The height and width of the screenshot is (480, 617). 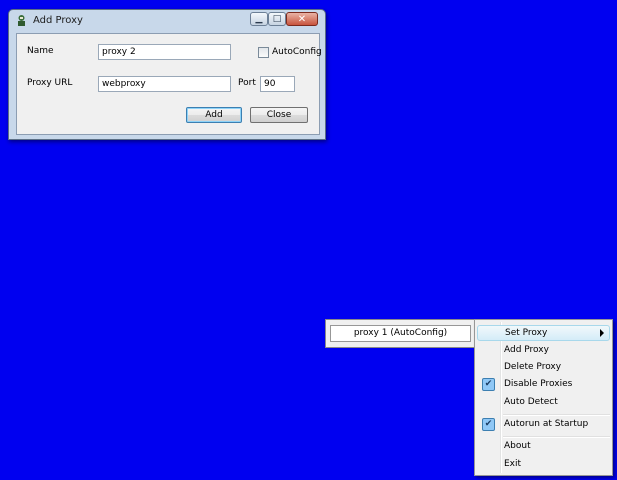 I want to click on menu-item-label: Set Proxy, so click(x=526, y=333).